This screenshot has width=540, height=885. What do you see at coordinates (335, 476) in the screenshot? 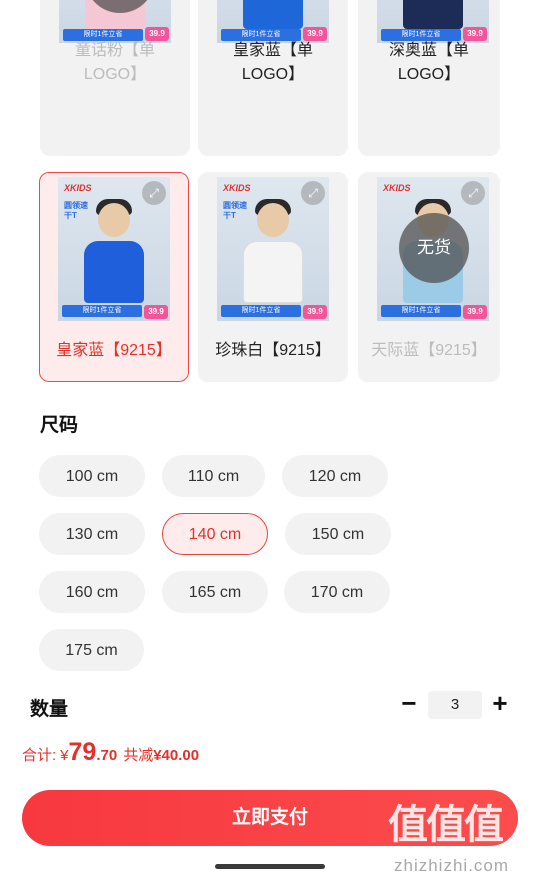
I see `size-option-120: 120 cm` at bounding box center [335, 476].